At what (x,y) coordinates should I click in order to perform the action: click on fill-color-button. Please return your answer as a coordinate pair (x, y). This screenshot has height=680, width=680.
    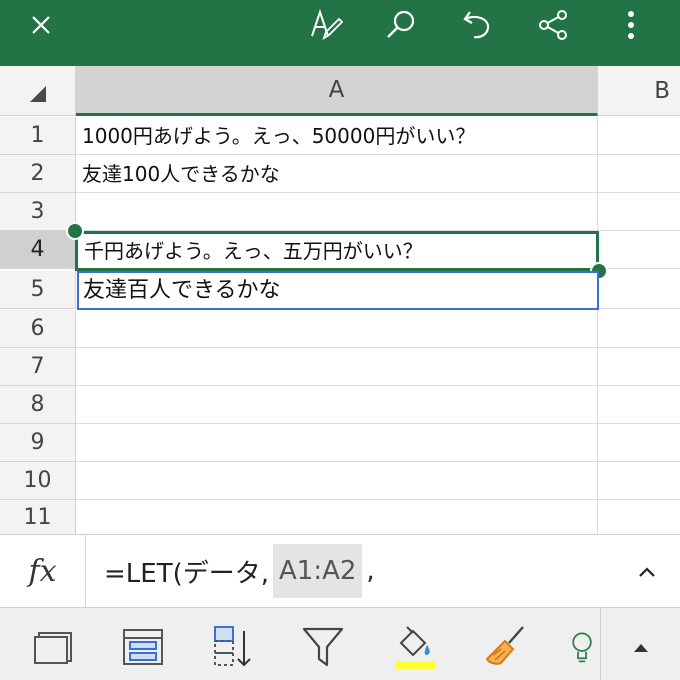
    Looking at the image, I should click on (415, 647).